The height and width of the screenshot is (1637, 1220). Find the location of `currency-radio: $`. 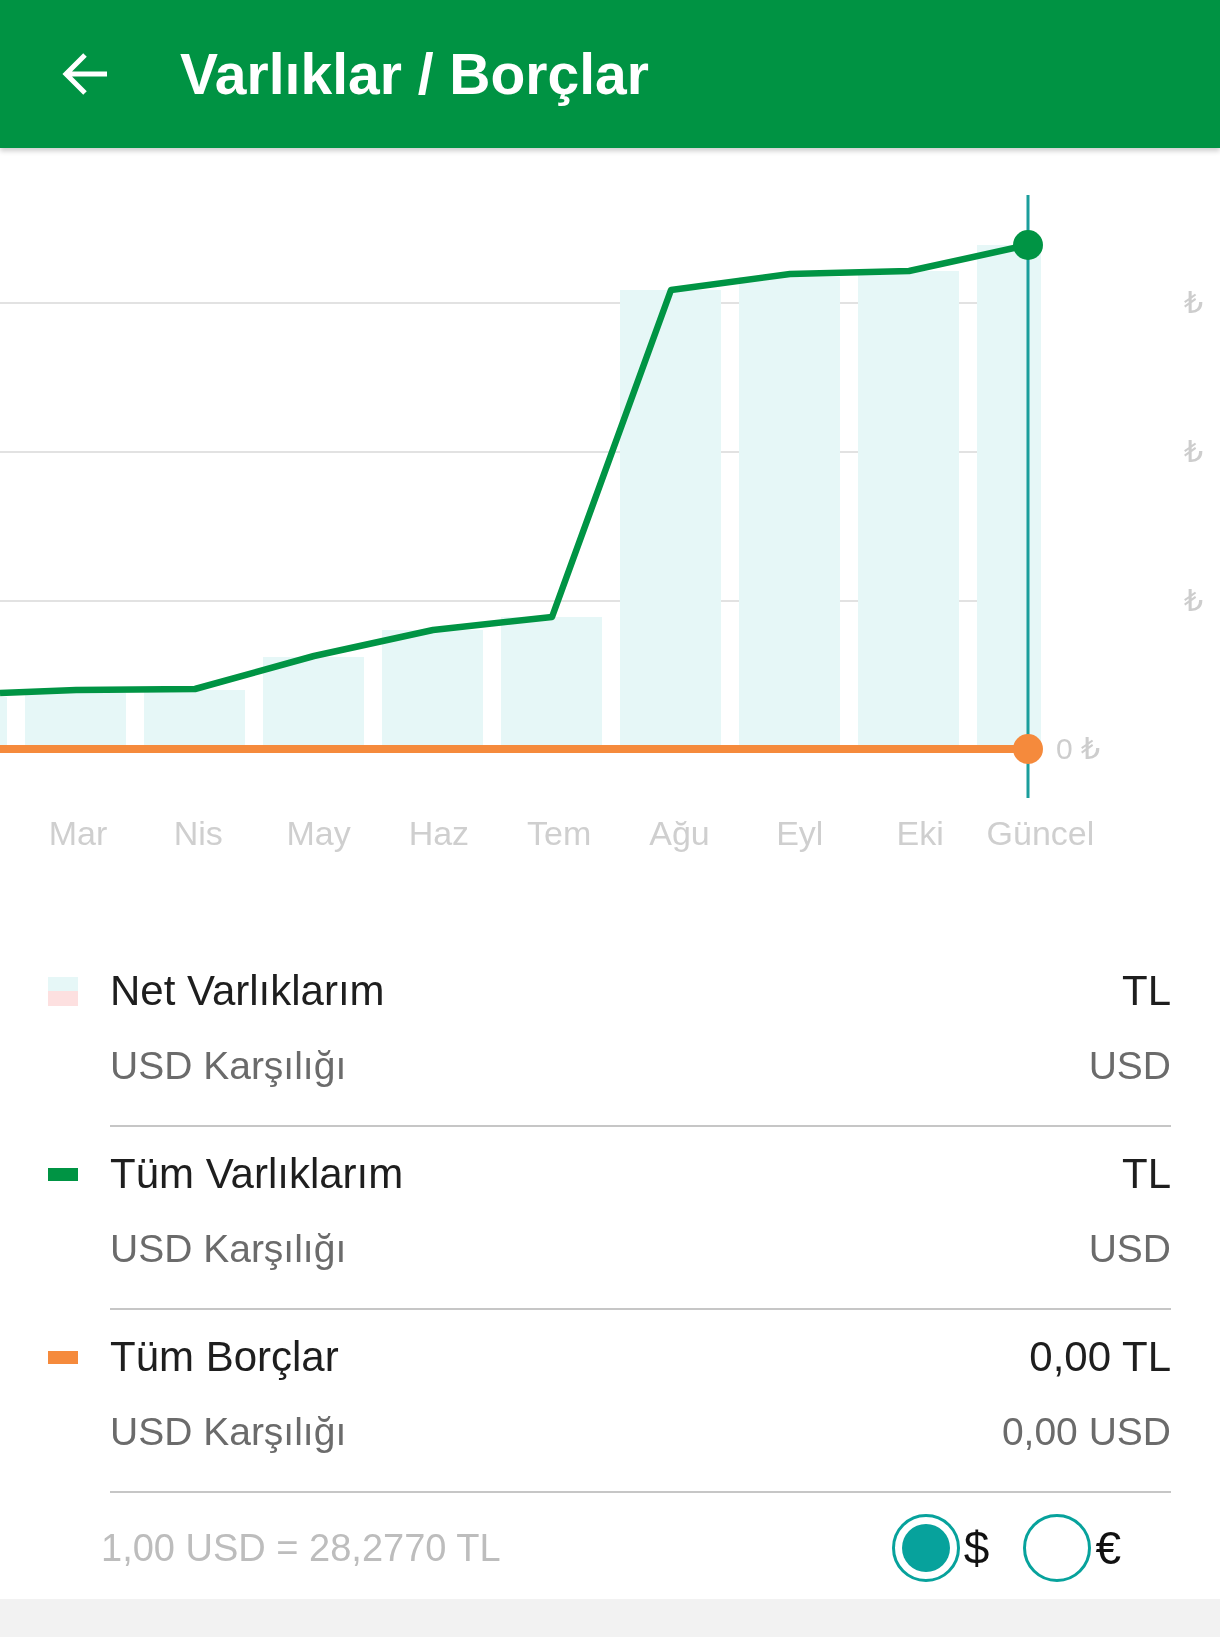

currency-radio: $ is located at coordinates (940, 1548).